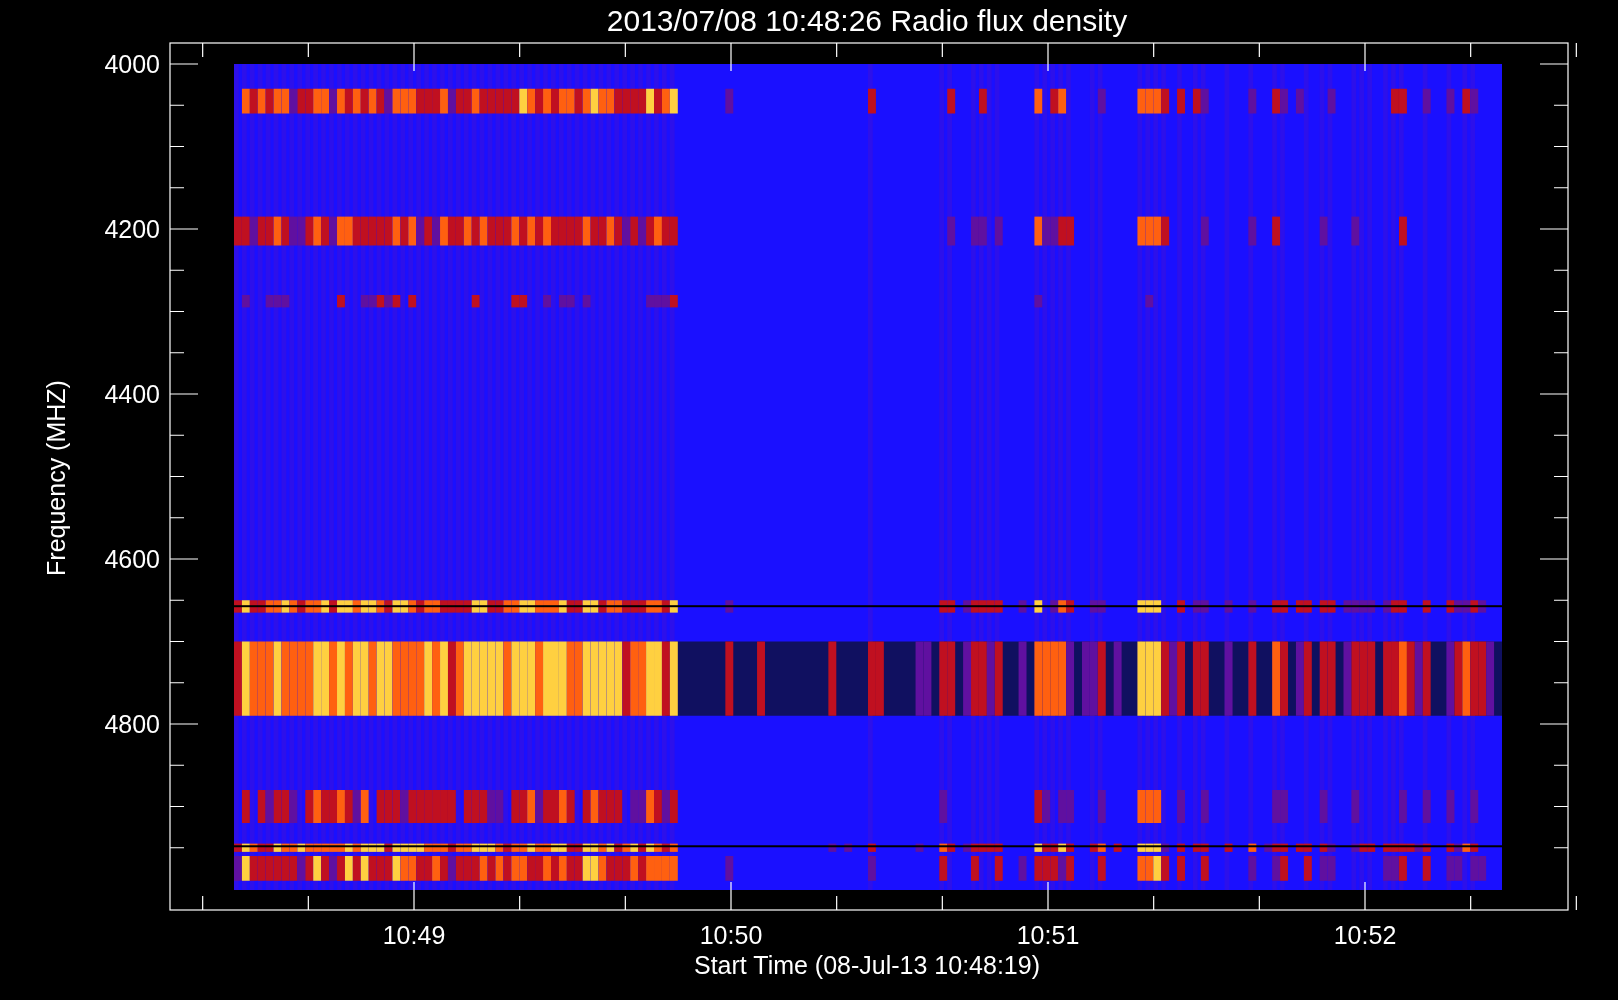  Describe the element at coordinates (132, 724) in the screenshot. I see `y-tick-label: 4800` at that location.